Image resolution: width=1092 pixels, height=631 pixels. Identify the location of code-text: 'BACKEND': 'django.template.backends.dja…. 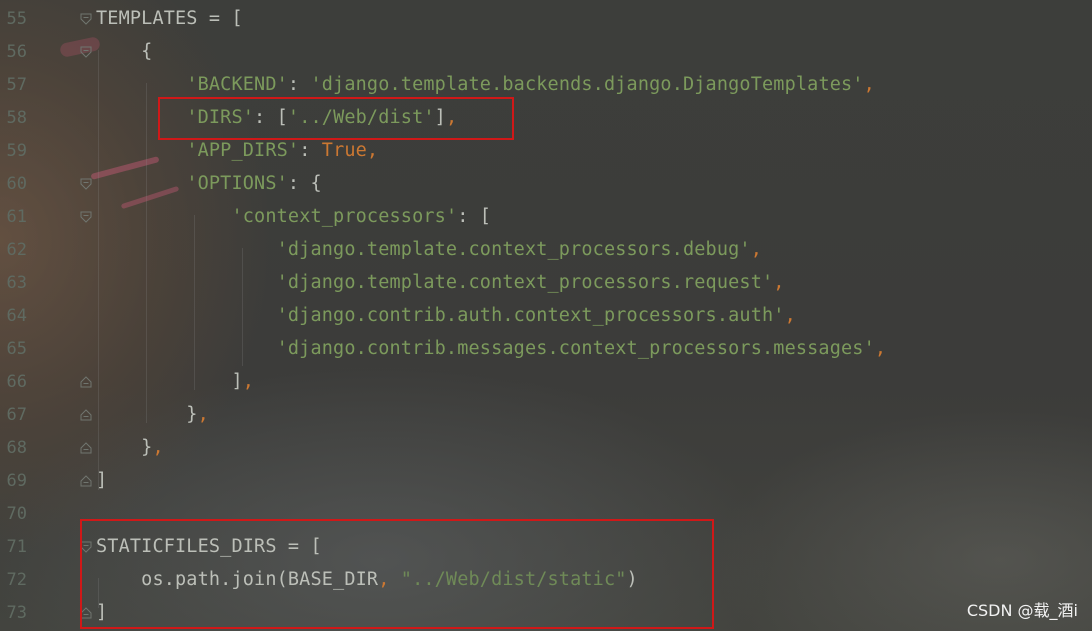
(485, 84).